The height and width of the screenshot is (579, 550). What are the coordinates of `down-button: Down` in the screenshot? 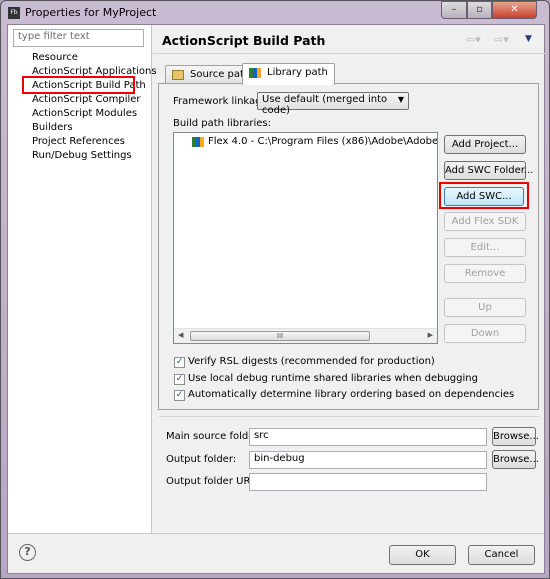 It's located at (485, 333).